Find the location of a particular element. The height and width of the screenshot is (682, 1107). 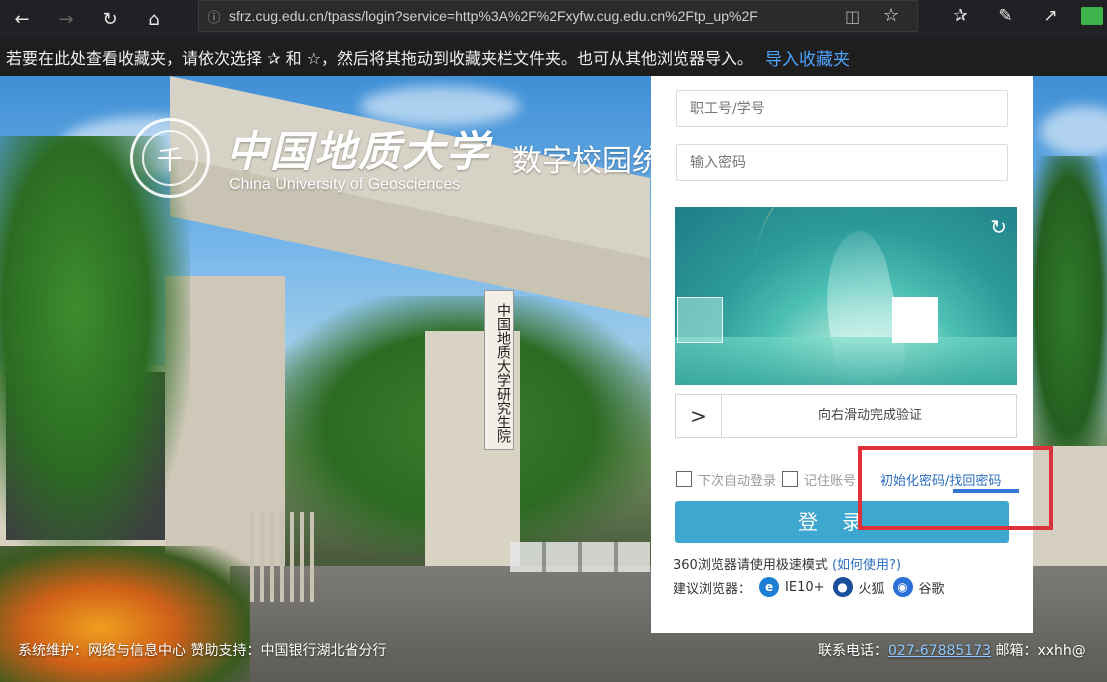

username-input is located at coordinates (842, 108).